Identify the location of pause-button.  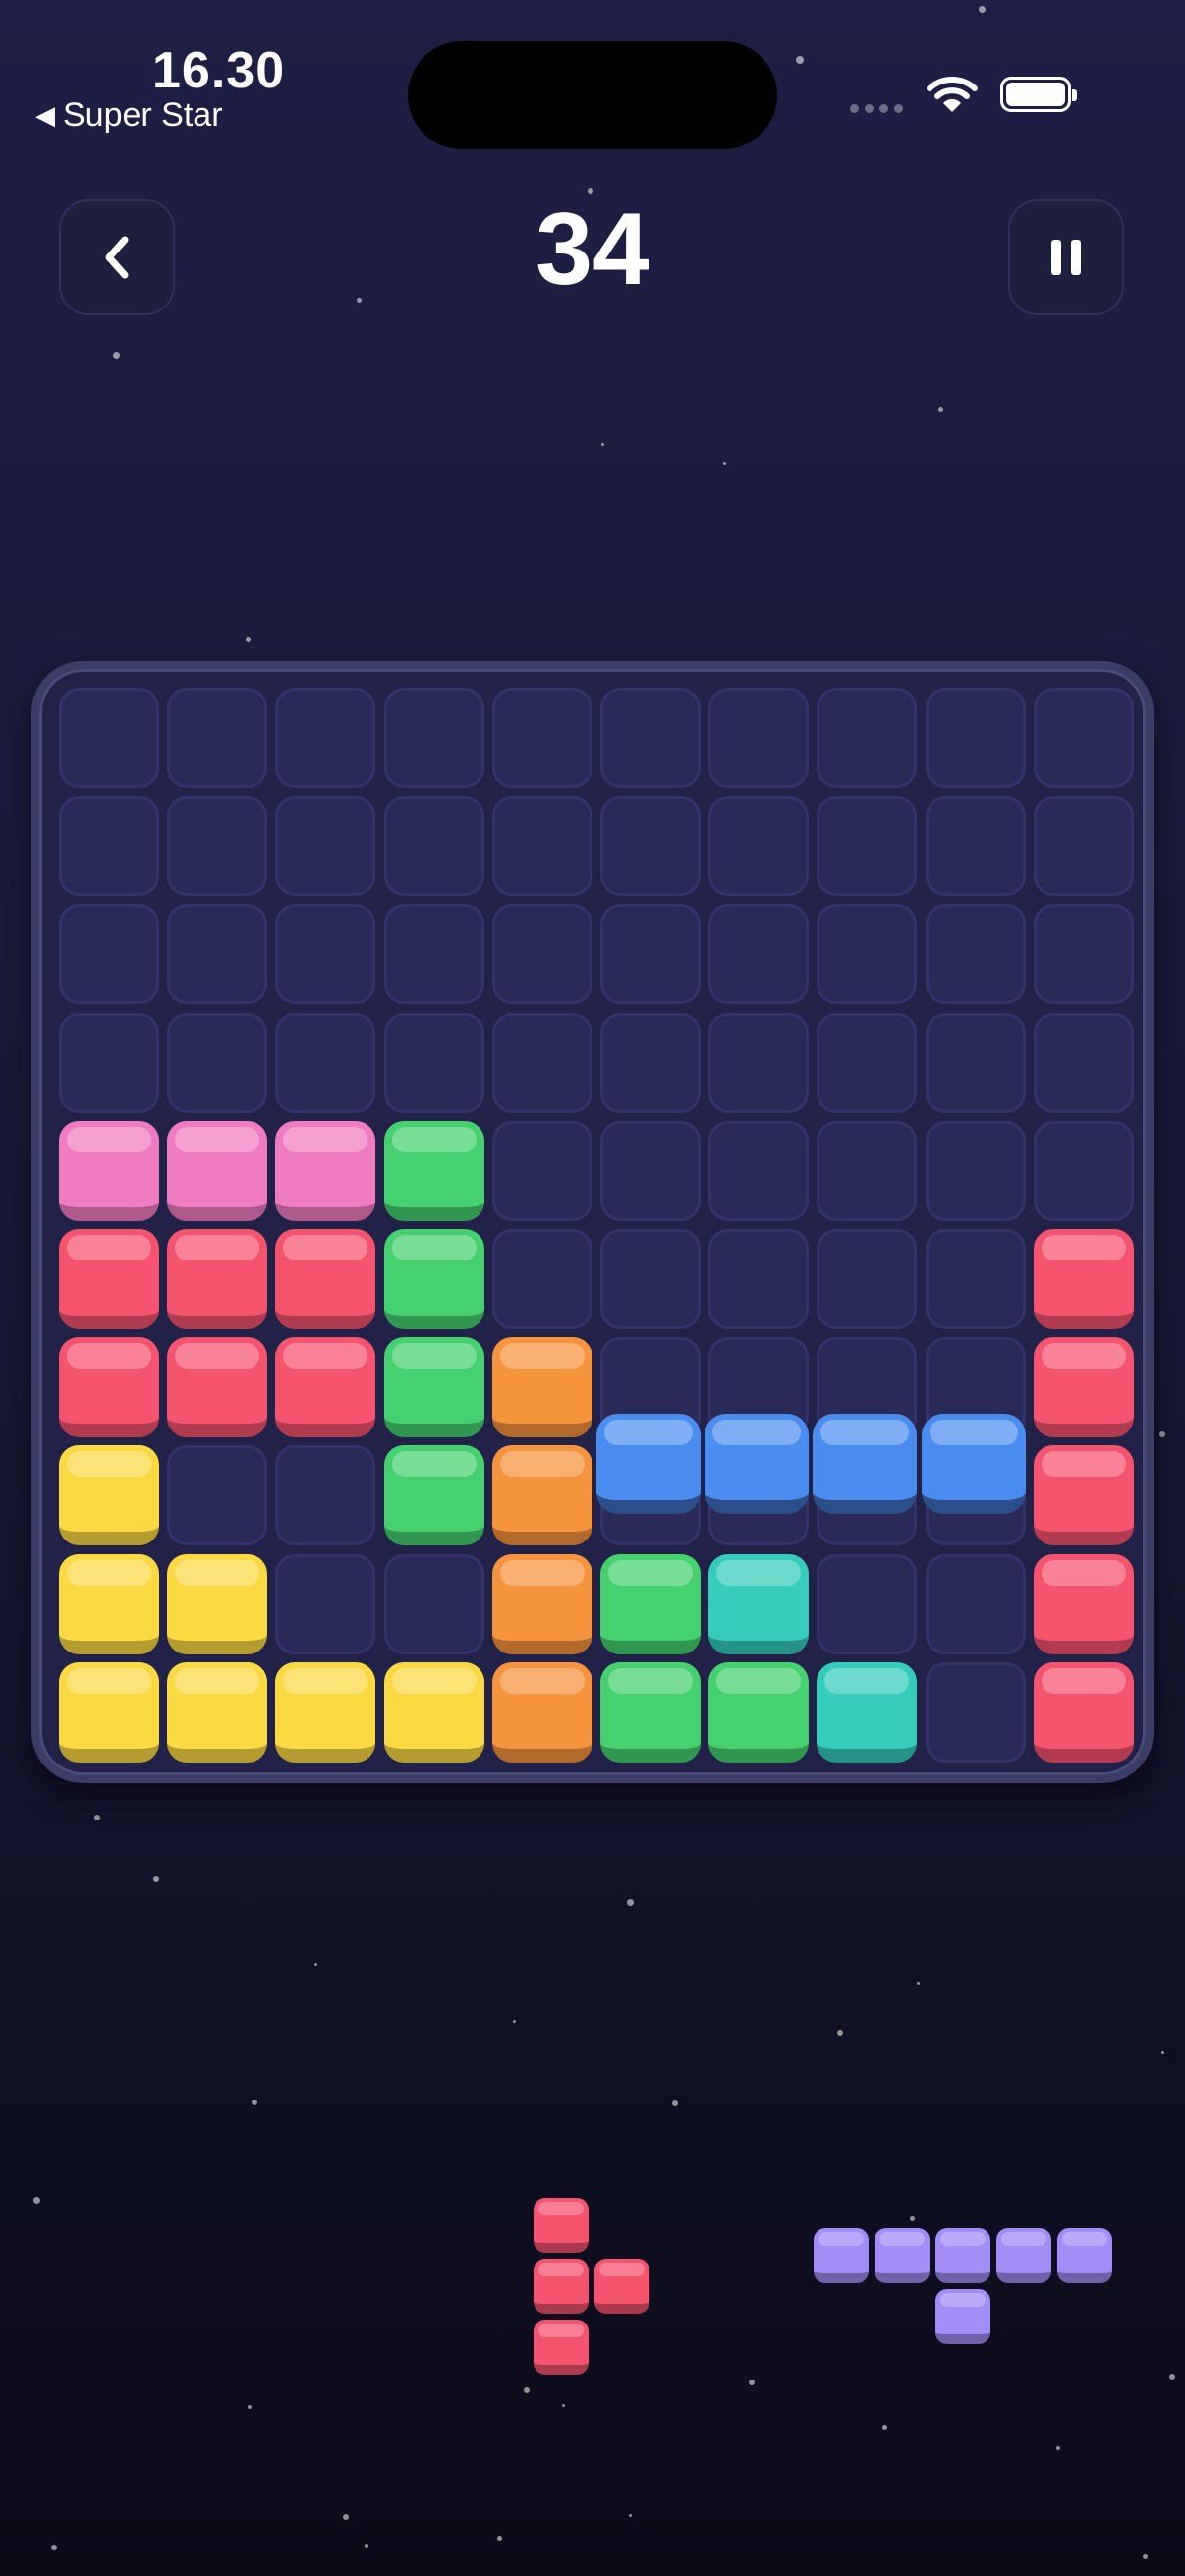
(1066, 257).